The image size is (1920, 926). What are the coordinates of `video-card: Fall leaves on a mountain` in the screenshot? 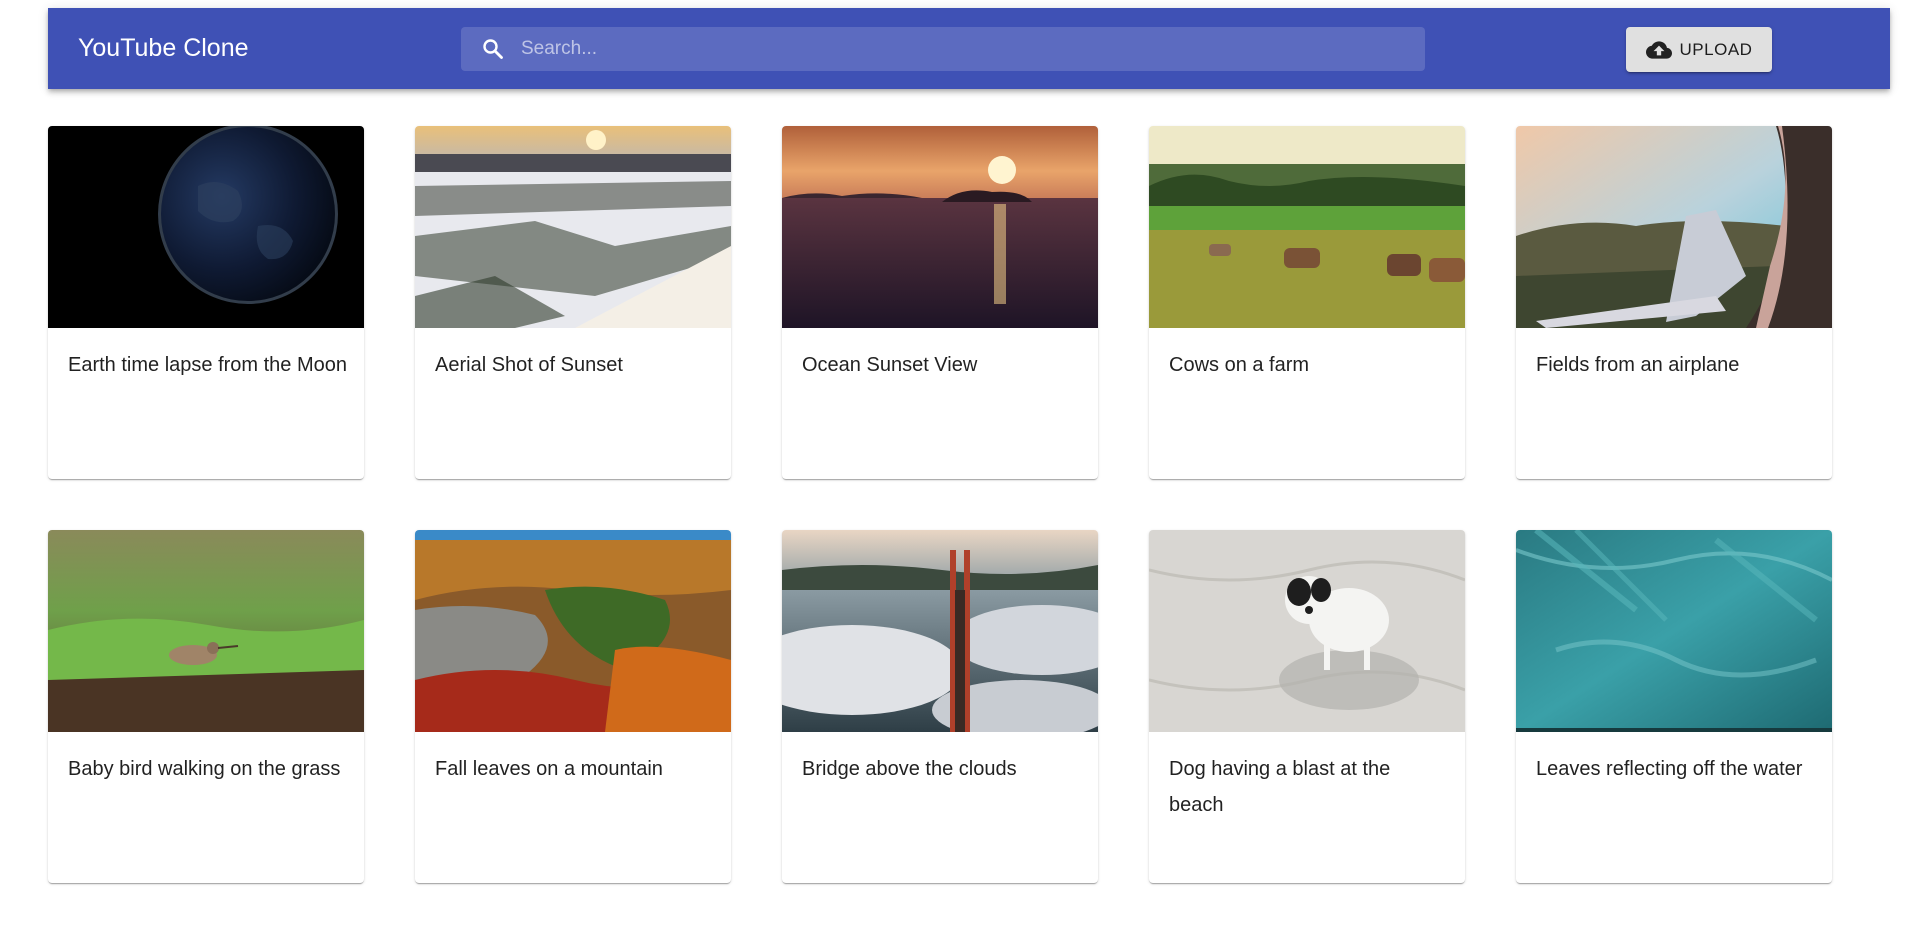 It's located at (573, 706).